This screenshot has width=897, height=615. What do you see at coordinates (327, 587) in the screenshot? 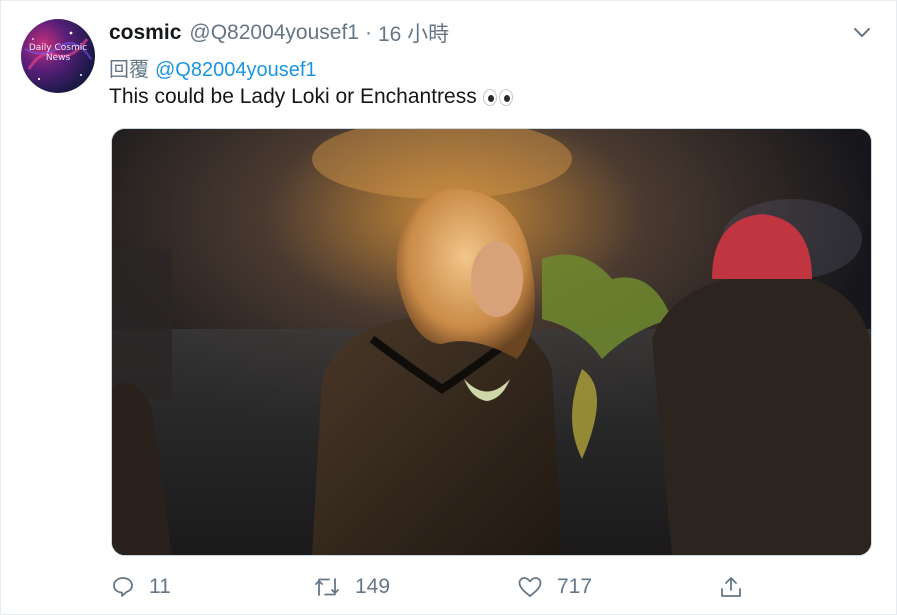
I see `retweet-icon` at bounding box center [327, 587].